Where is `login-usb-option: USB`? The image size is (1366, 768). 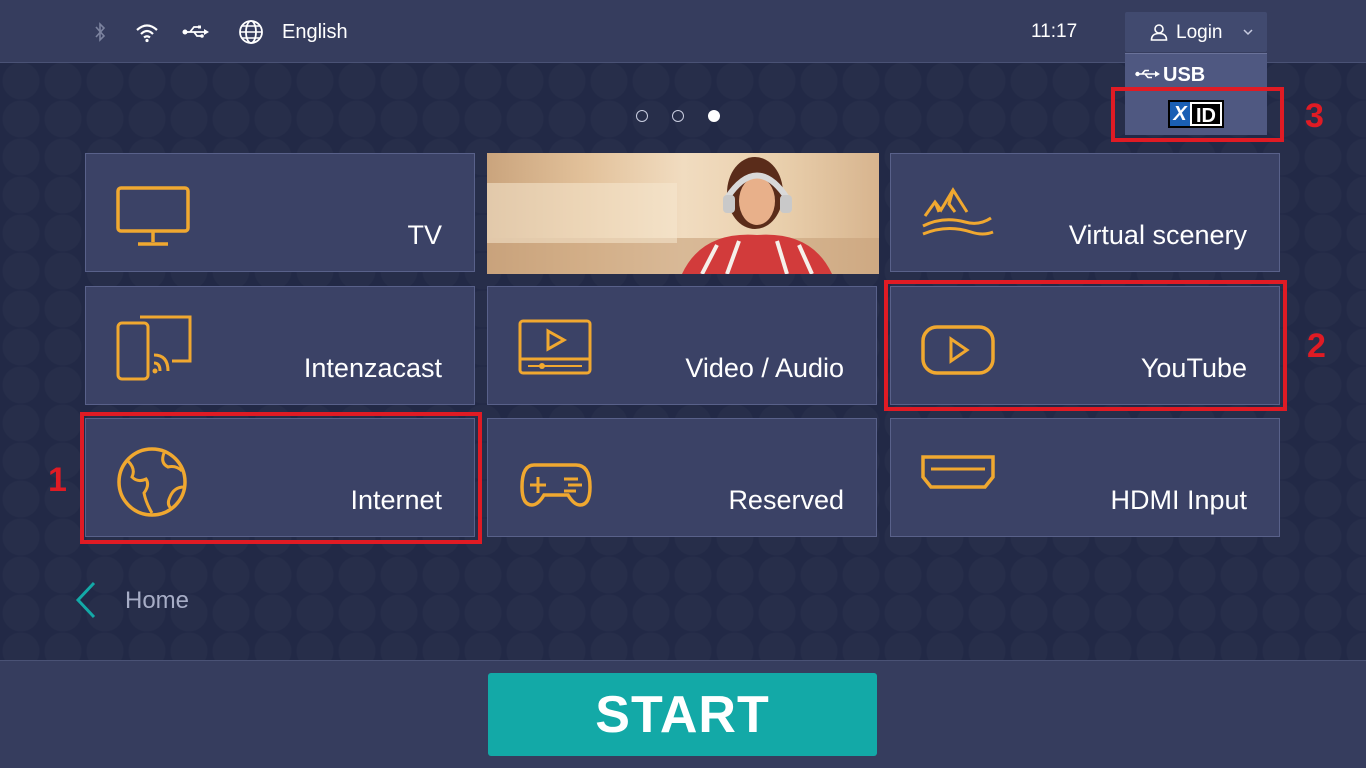
login-usb-option: USB is located at coordinates (1196, 72).